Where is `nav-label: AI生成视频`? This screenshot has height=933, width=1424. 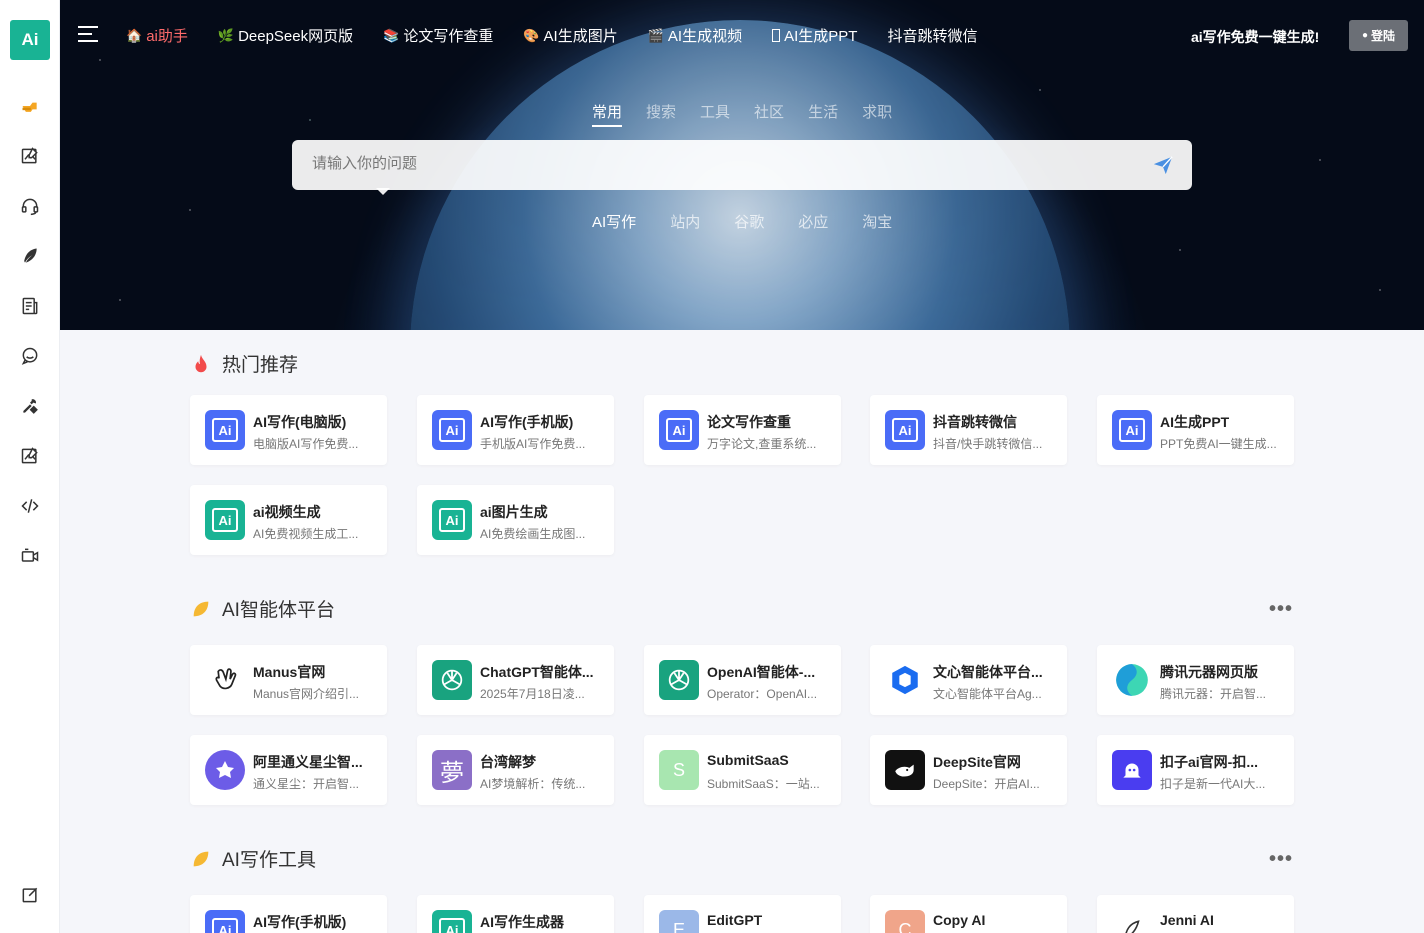
nav-label: AI生成视频 is located at coordinates (705, 36).